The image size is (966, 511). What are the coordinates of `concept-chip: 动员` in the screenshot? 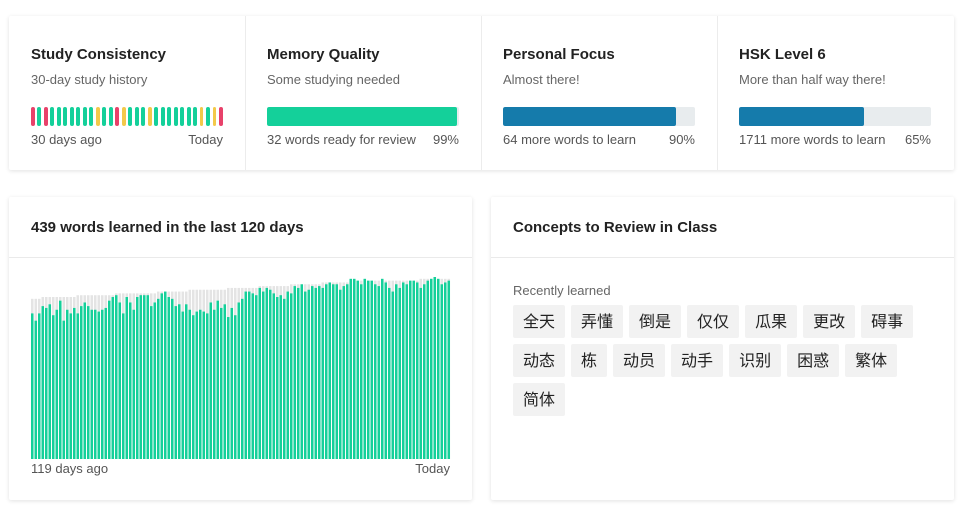 It's located at (639, 360).